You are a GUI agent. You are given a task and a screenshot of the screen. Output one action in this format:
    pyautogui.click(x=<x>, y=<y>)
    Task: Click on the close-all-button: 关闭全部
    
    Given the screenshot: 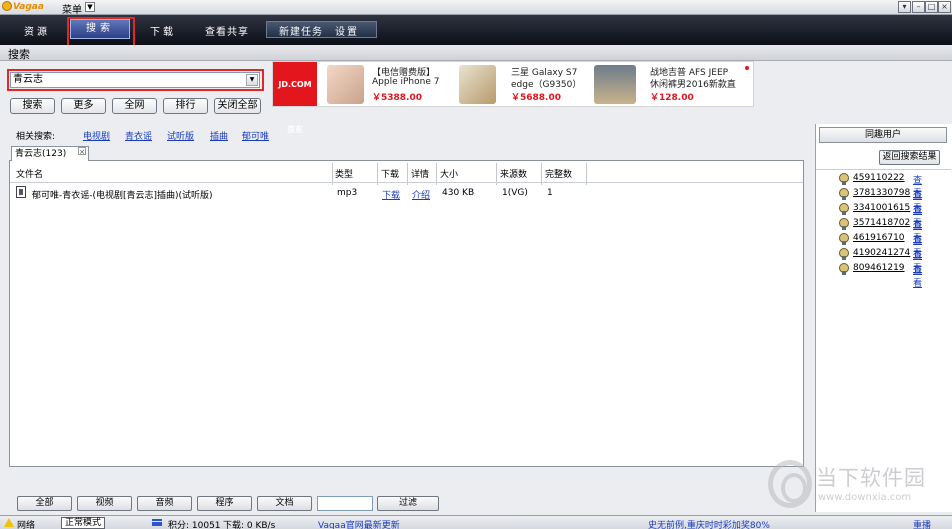 What is the action you would take?
    pyautogui.click(x=237, y=106)
    